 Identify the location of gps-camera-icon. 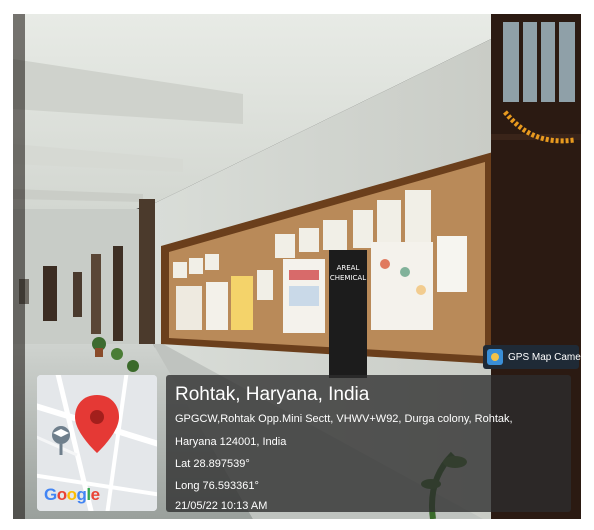
(495, 357).